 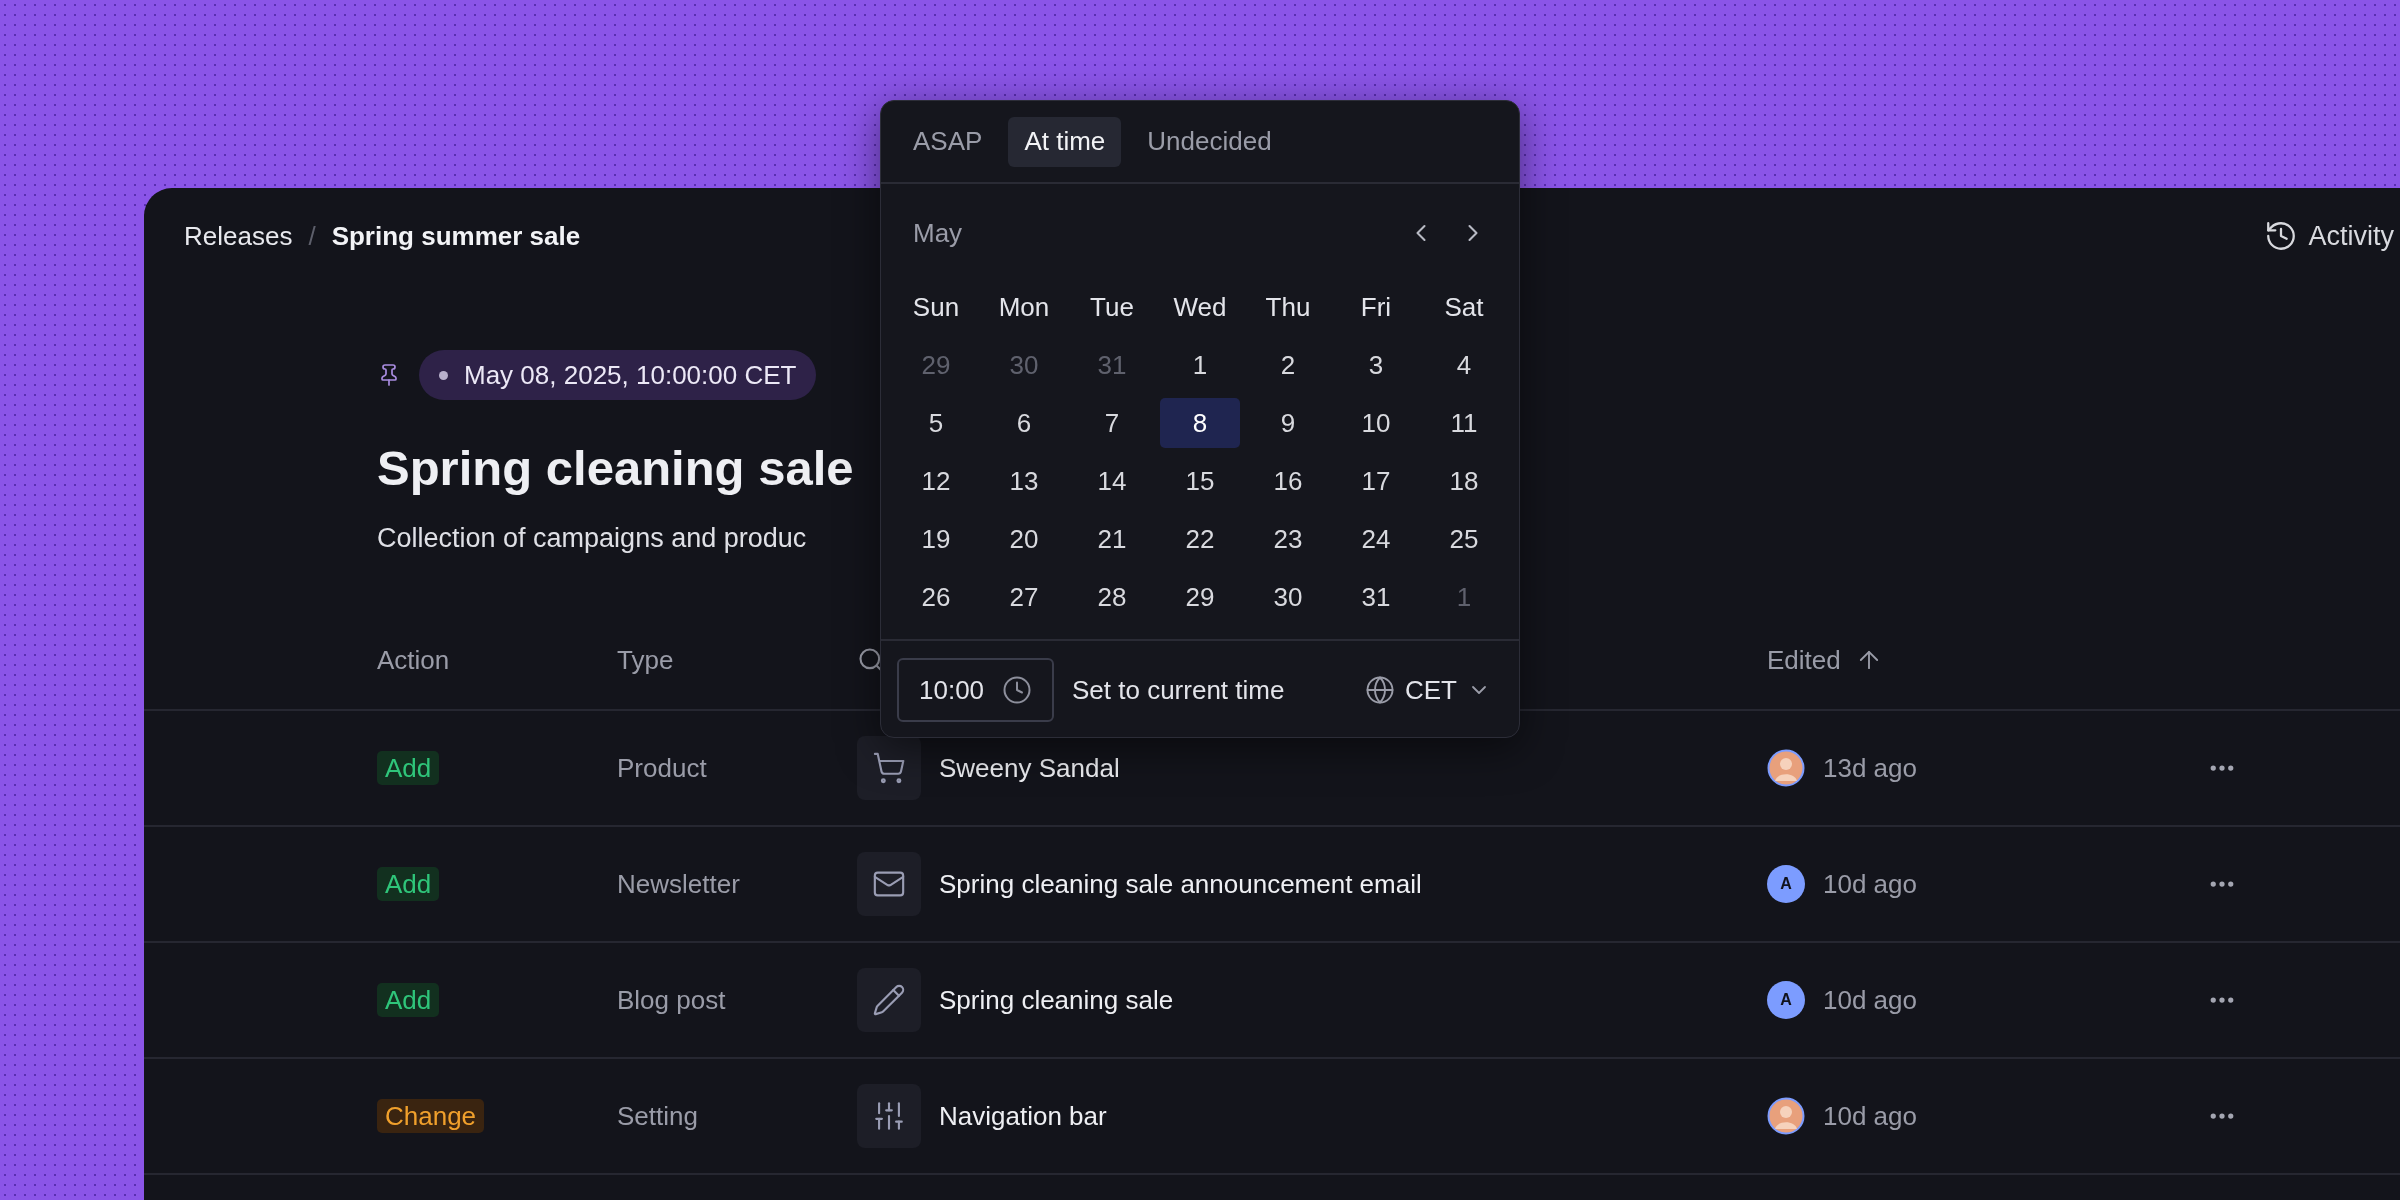 What do you see at coordinates (1024, 307) in the screenshot?
I see `weekday-label: Mon` at bounding box center [1024, 307].